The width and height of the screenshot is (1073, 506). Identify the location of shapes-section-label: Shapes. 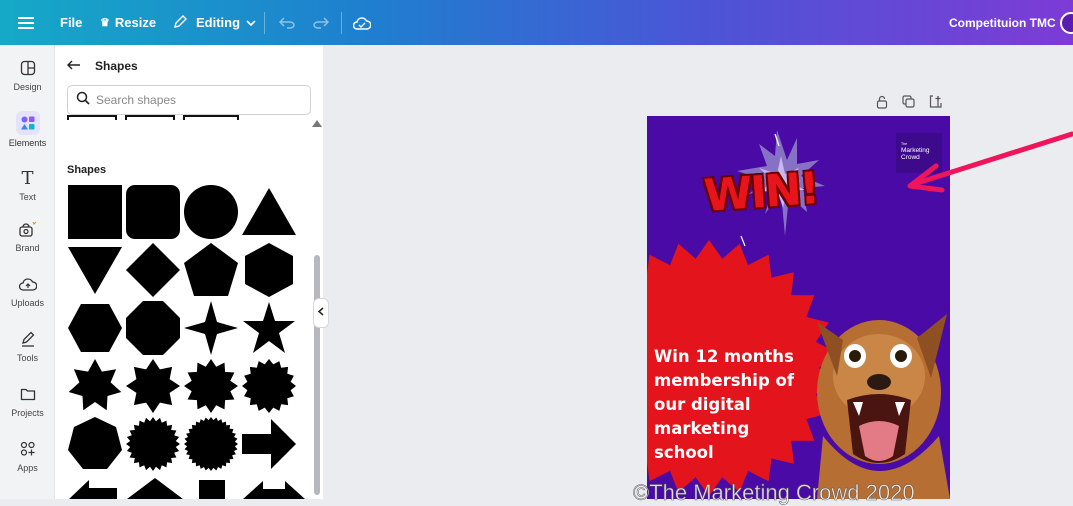
(87, 170).